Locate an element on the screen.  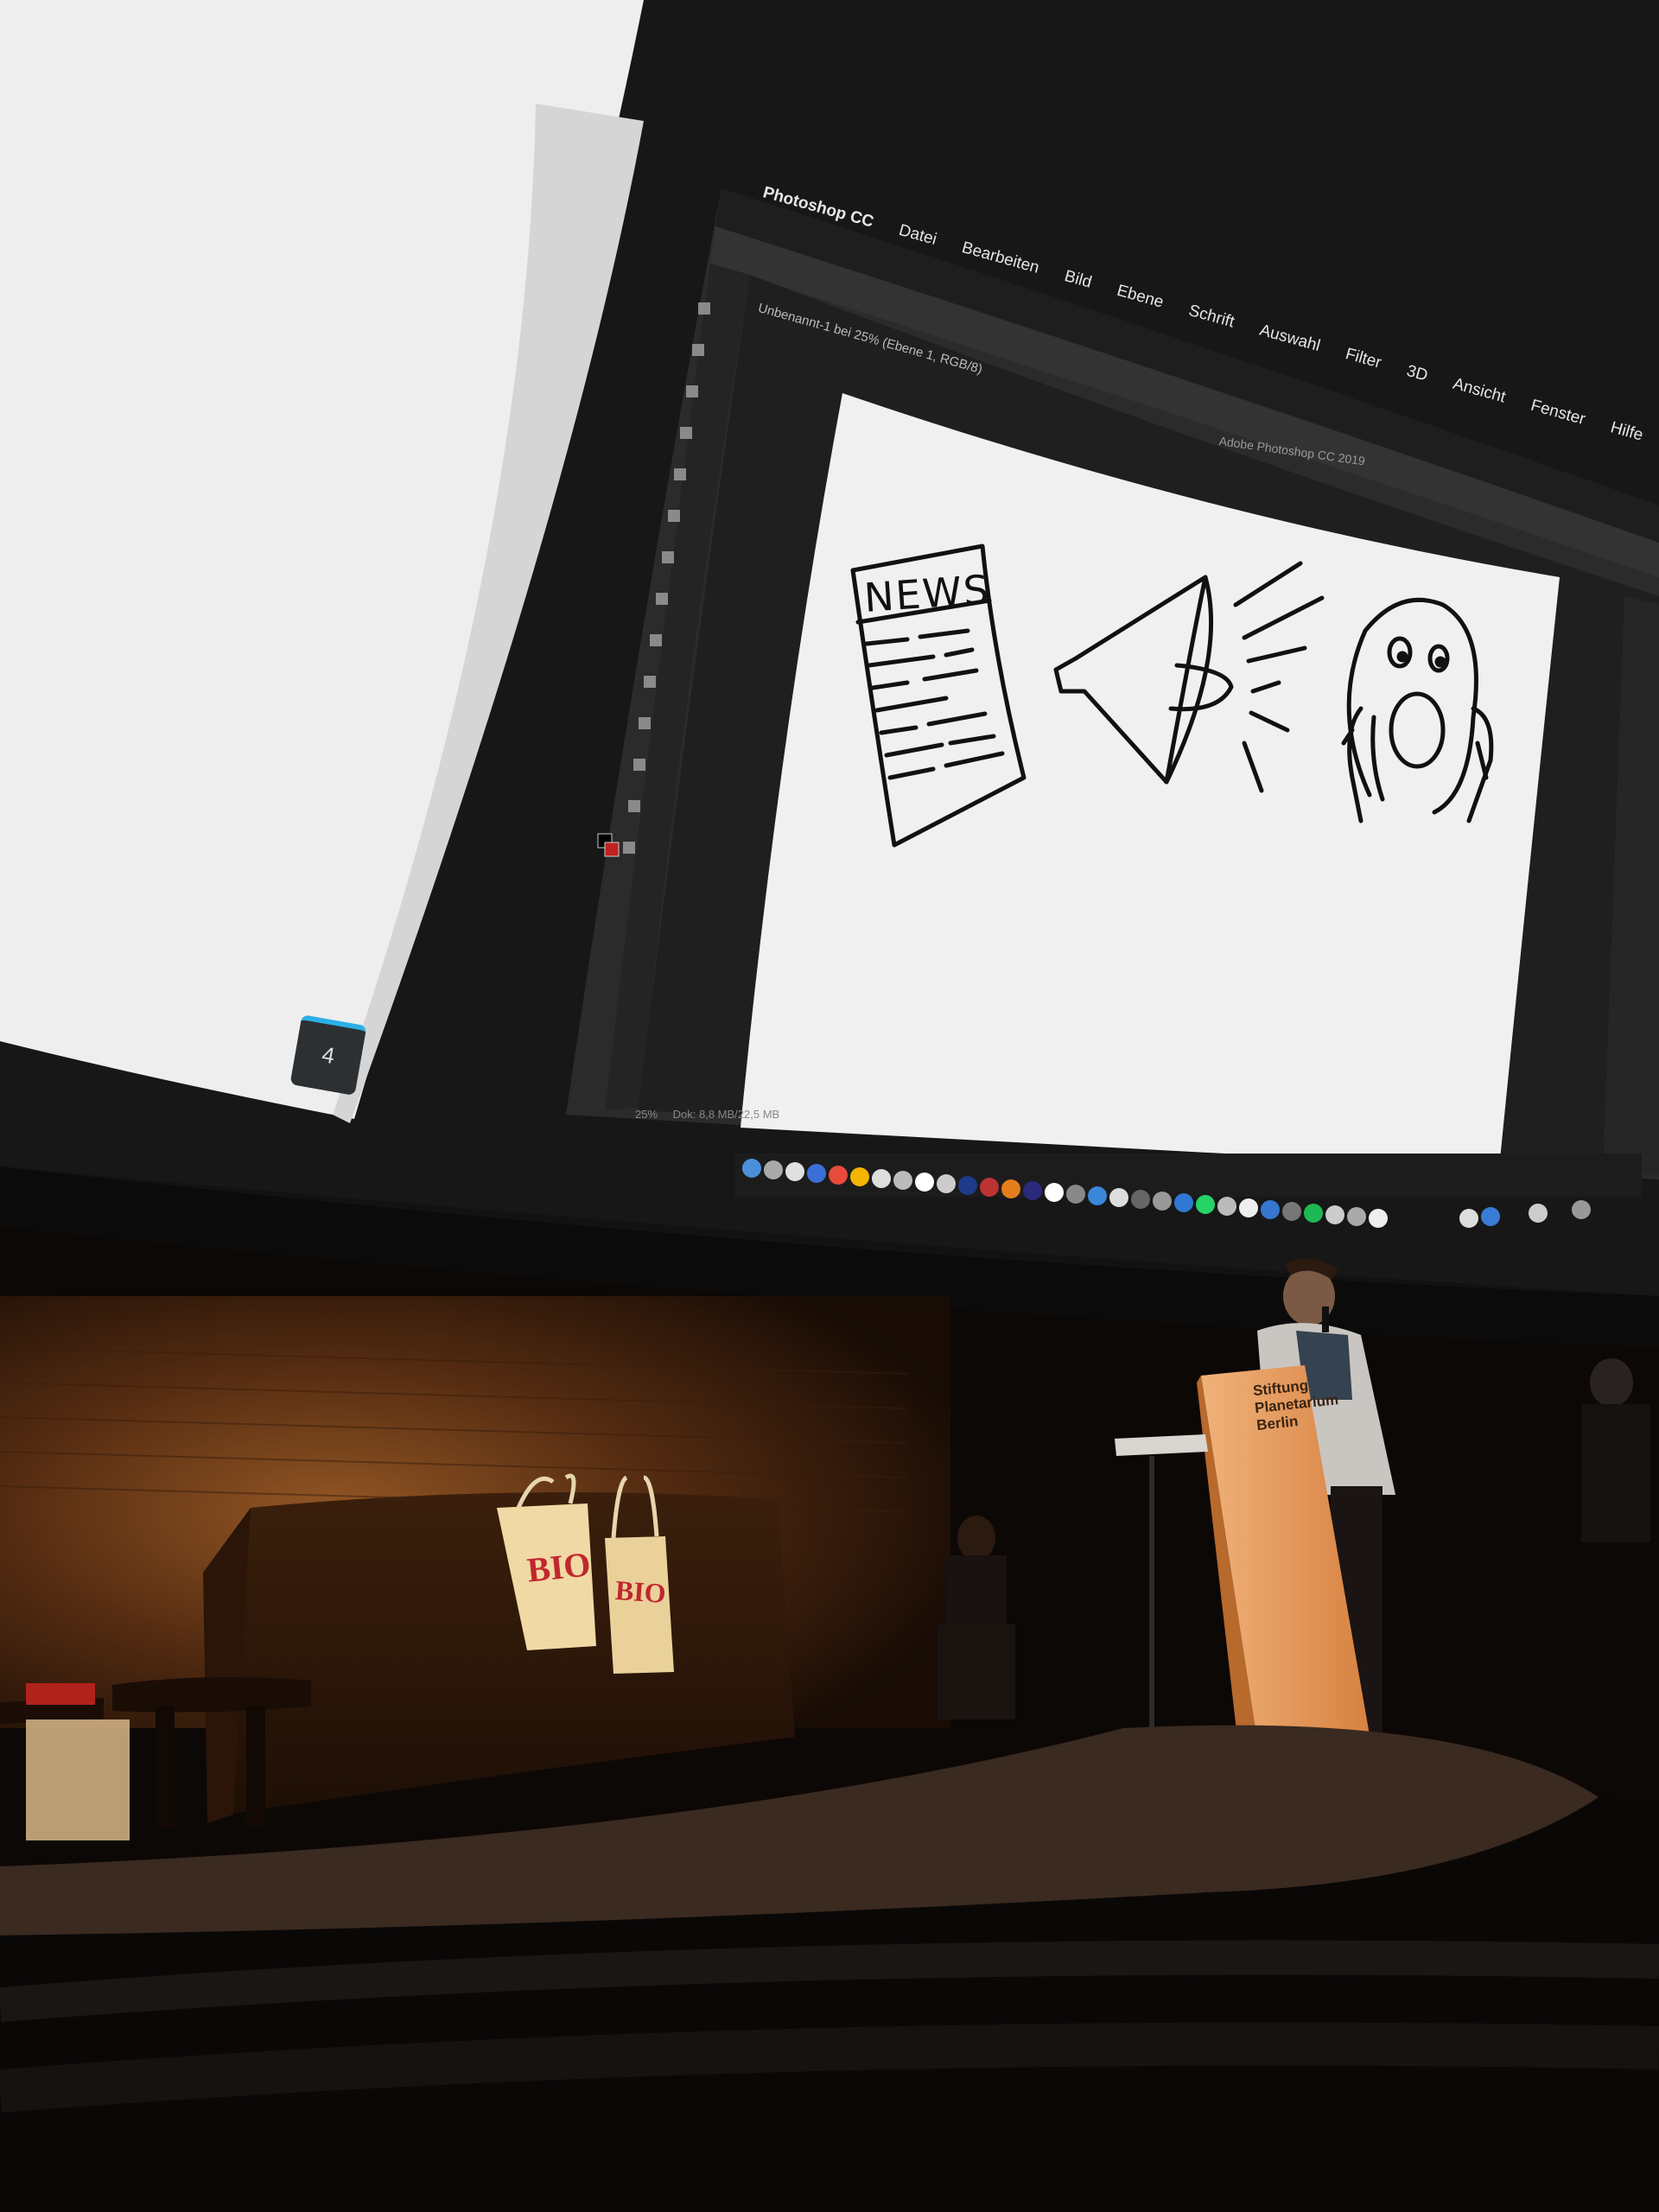
news-drawing-text: NEWS is located at coordinates (927, 593).